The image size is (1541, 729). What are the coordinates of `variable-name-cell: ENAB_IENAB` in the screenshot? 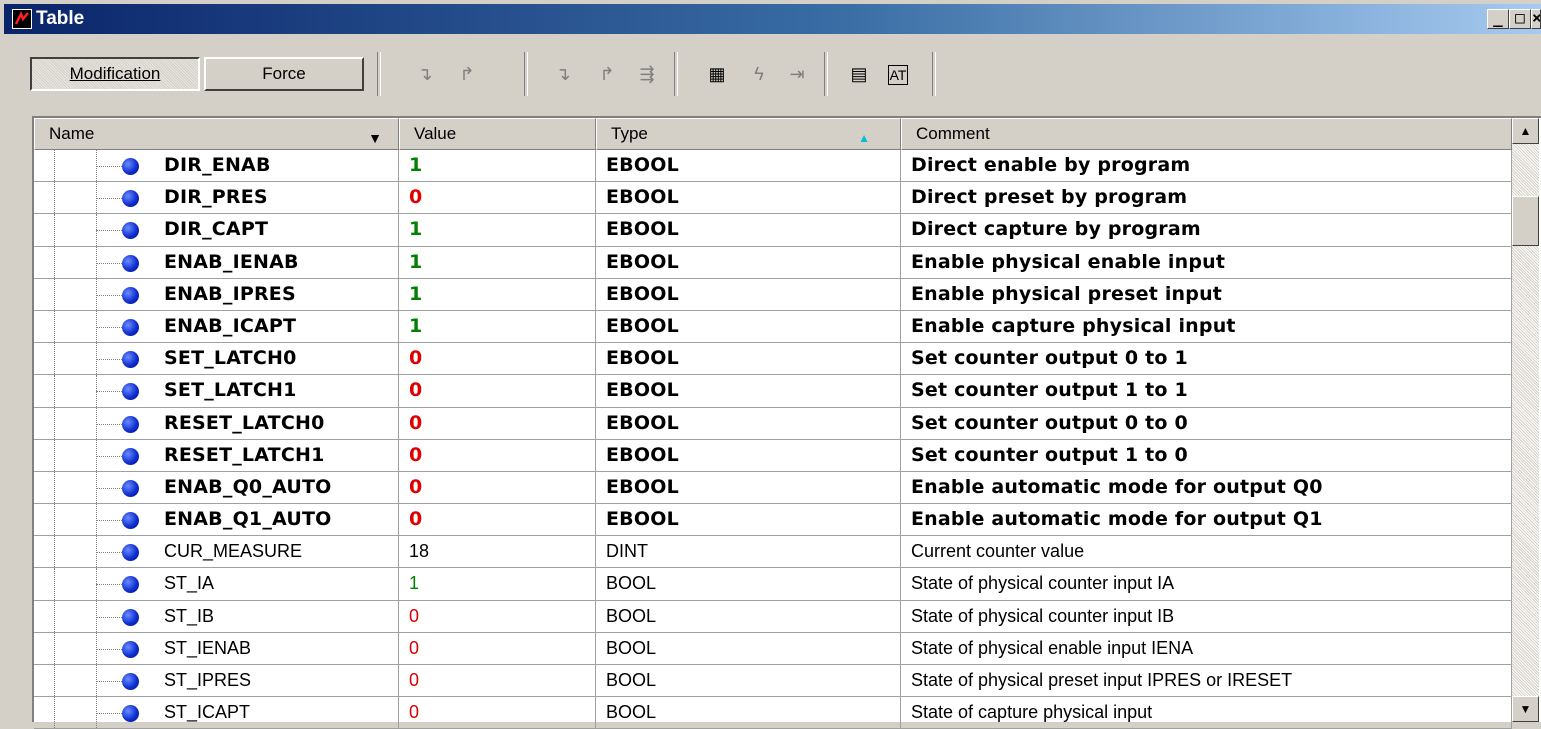 It's located at (216, 262).